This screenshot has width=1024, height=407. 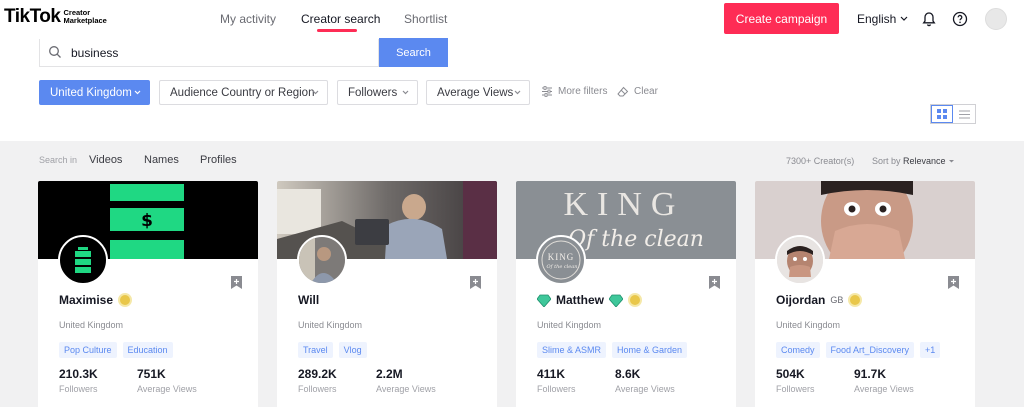 I want to click on tag: Travel, so click(x=315, y=350).